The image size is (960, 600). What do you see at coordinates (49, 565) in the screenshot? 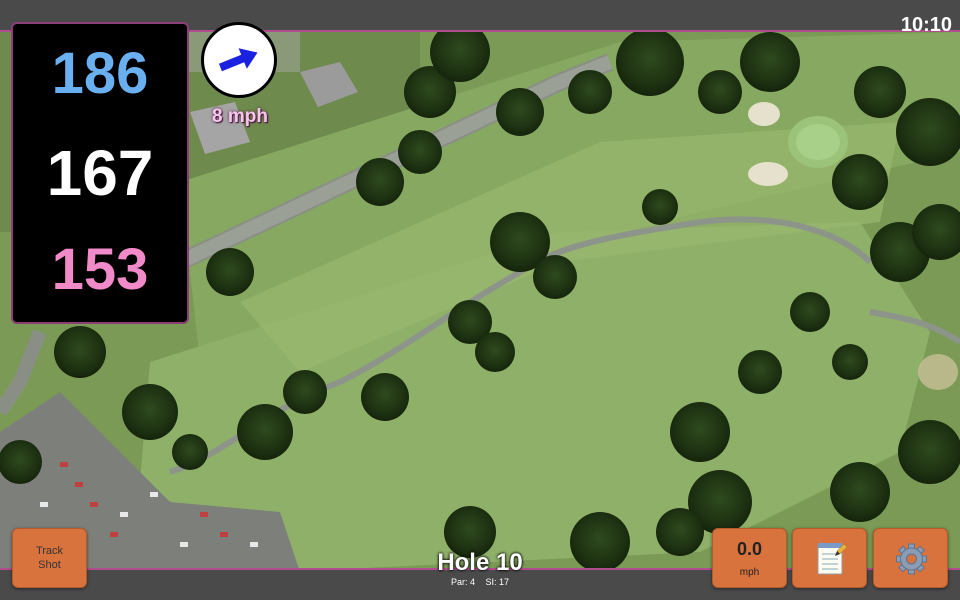
I see `track-shot-label-line2: Shot` at bounding box center [49, 565].